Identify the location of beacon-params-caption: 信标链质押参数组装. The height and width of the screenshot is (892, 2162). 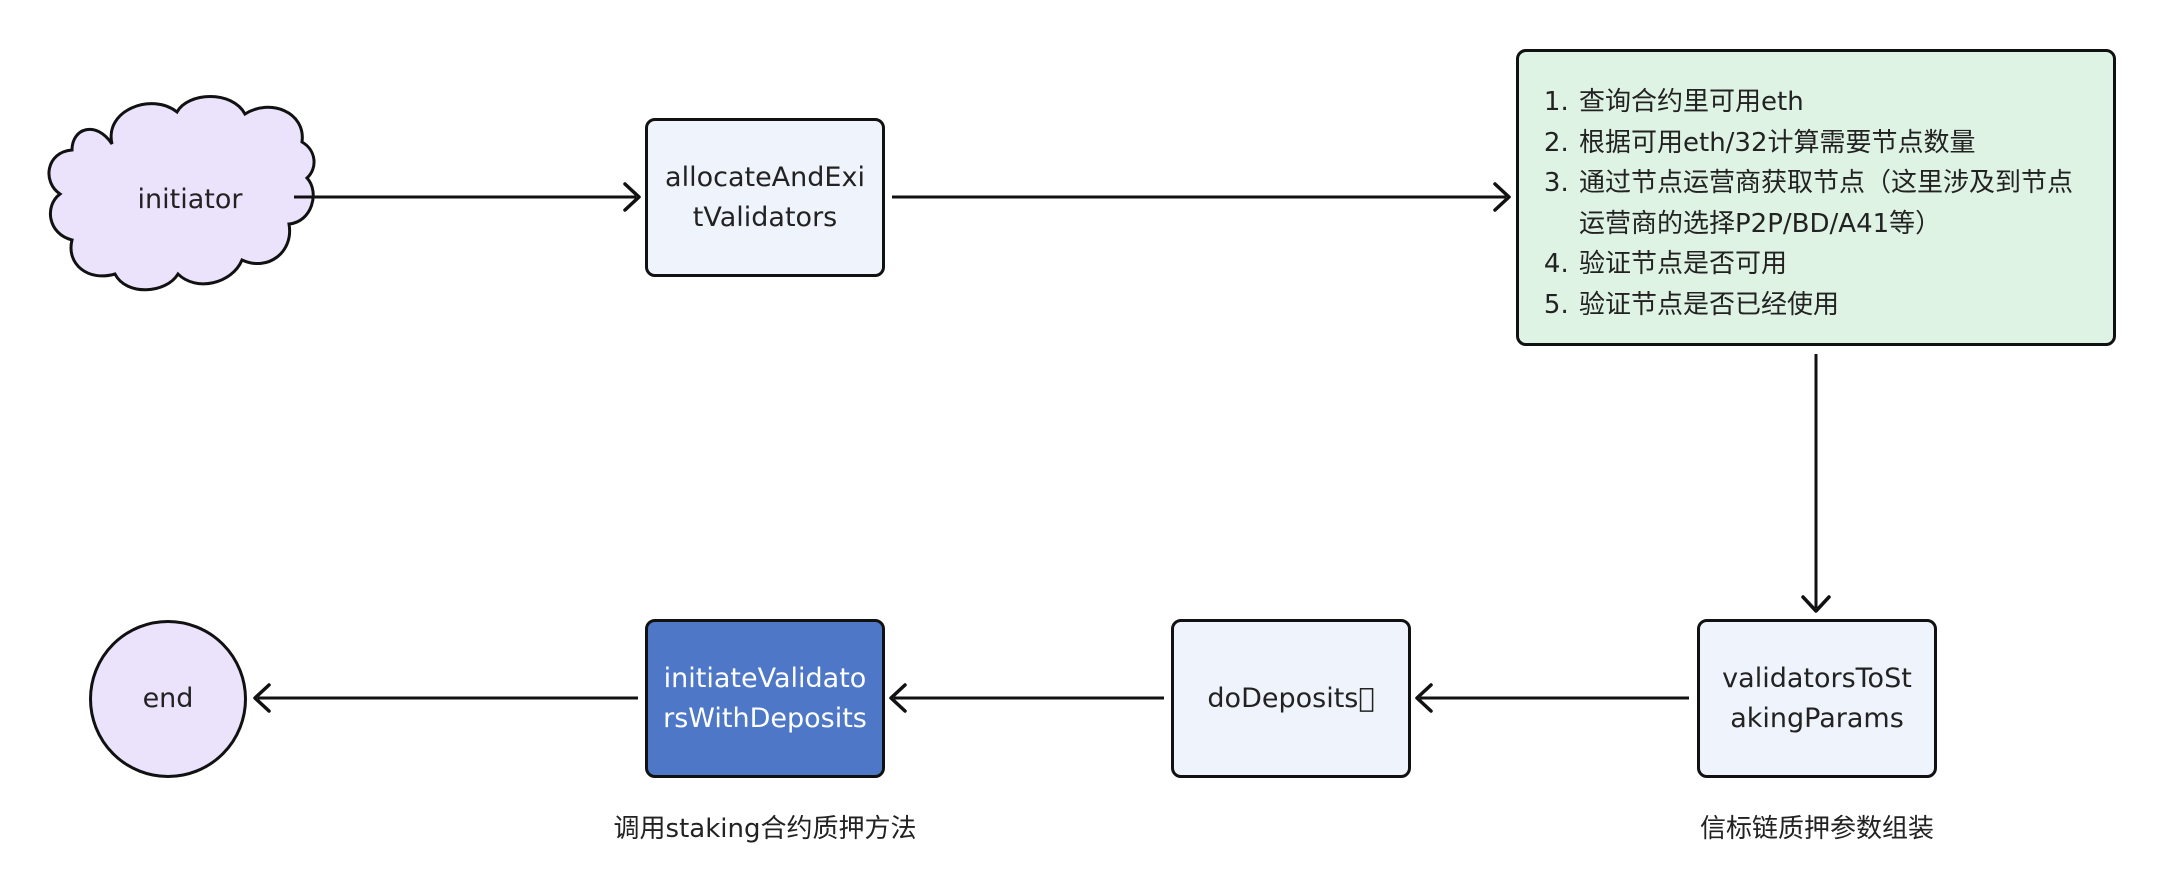
(1816, 829).